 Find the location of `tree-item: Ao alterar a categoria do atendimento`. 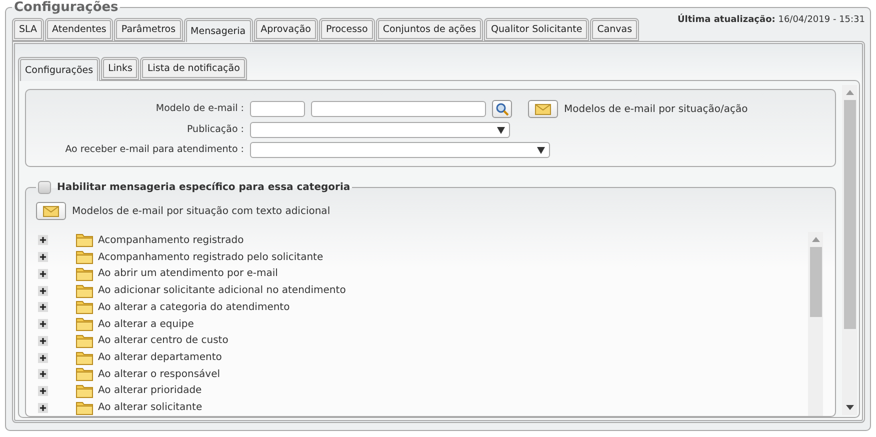

tree-item: Ao alterar a categoria do atendimento is located at coordinates (194, 307).